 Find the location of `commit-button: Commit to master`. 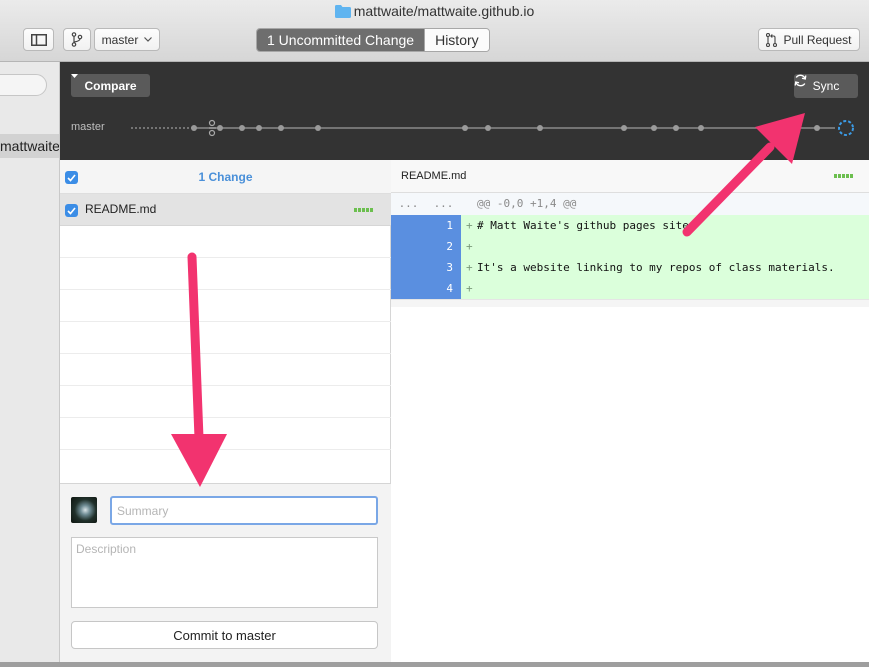

commit-button: Commit to master is located at coordinates (224, 635).